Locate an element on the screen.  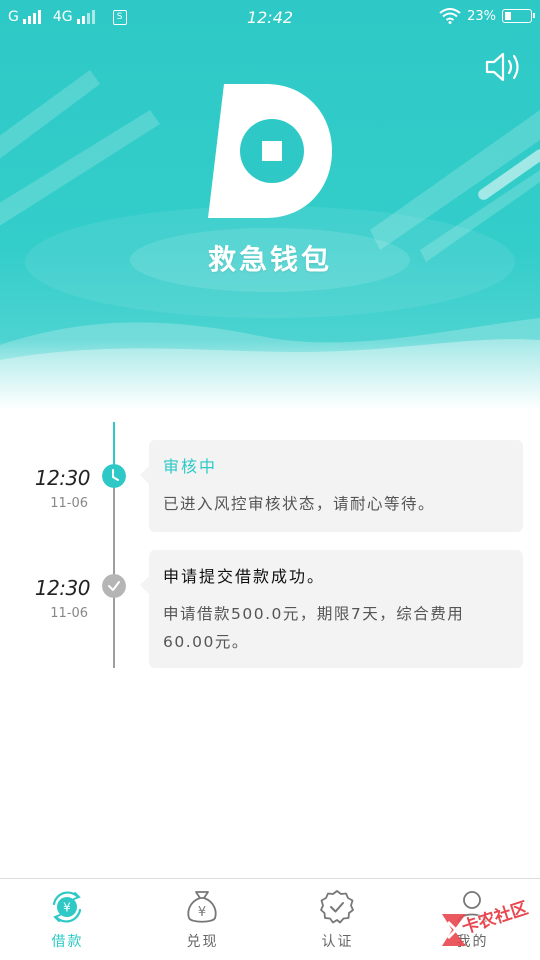
tab-verify: 认证 is located at coordinates (337, 919).